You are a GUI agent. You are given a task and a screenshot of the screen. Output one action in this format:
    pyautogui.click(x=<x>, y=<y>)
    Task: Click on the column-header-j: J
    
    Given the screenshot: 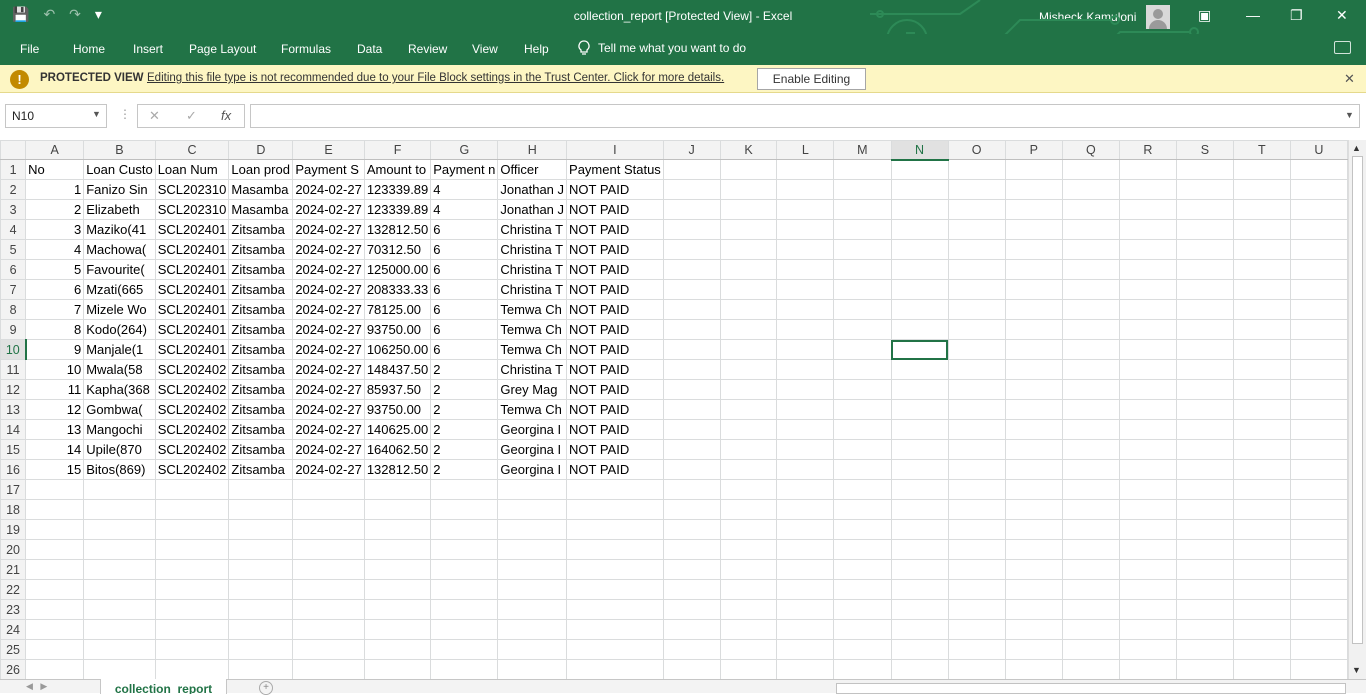 What is the action you would take?
    pyautogui.click(x=691, y=150)
    